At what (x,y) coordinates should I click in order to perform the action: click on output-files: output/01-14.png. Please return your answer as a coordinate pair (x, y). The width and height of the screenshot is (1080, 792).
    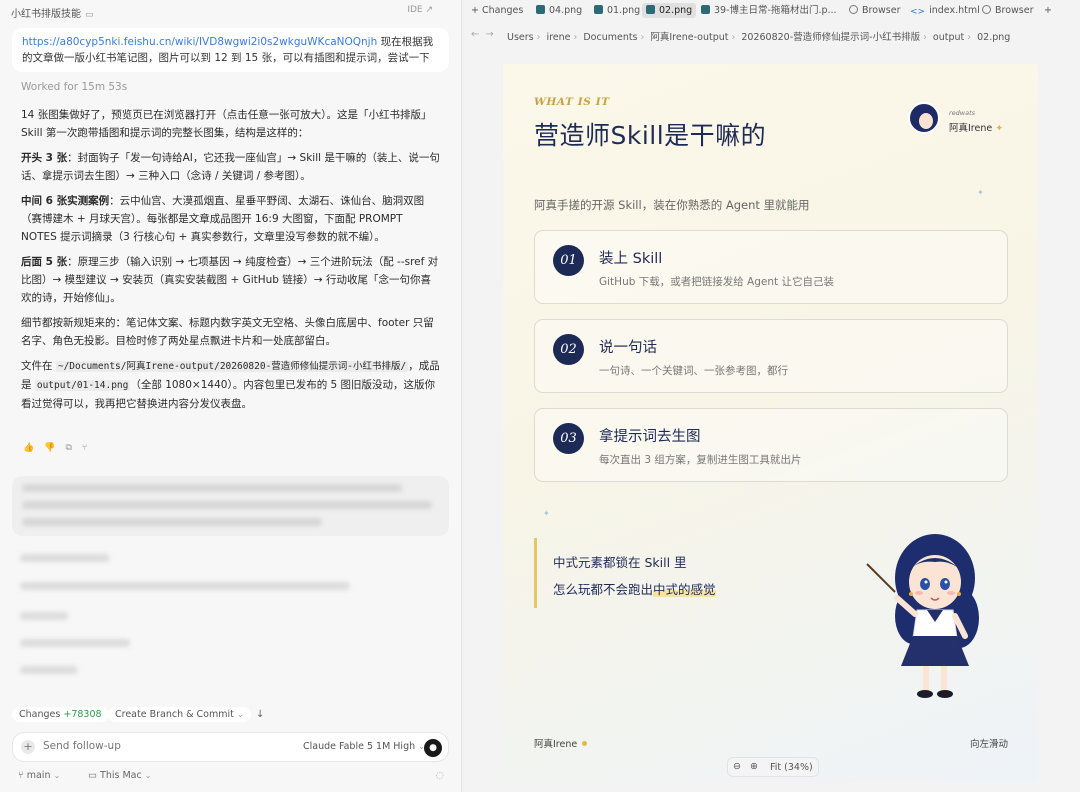
    Looking at the image, I should click on (82, 385).